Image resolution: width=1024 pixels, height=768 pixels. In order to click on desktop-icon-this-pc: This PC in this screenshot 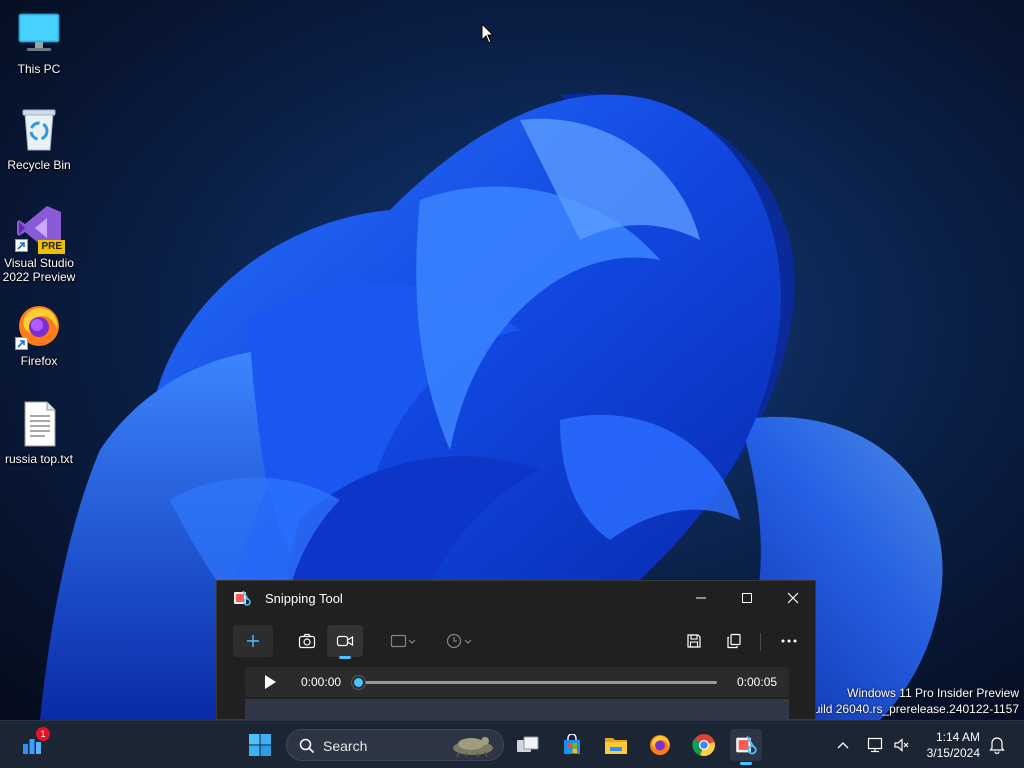, I will do `click(39, 43)`.